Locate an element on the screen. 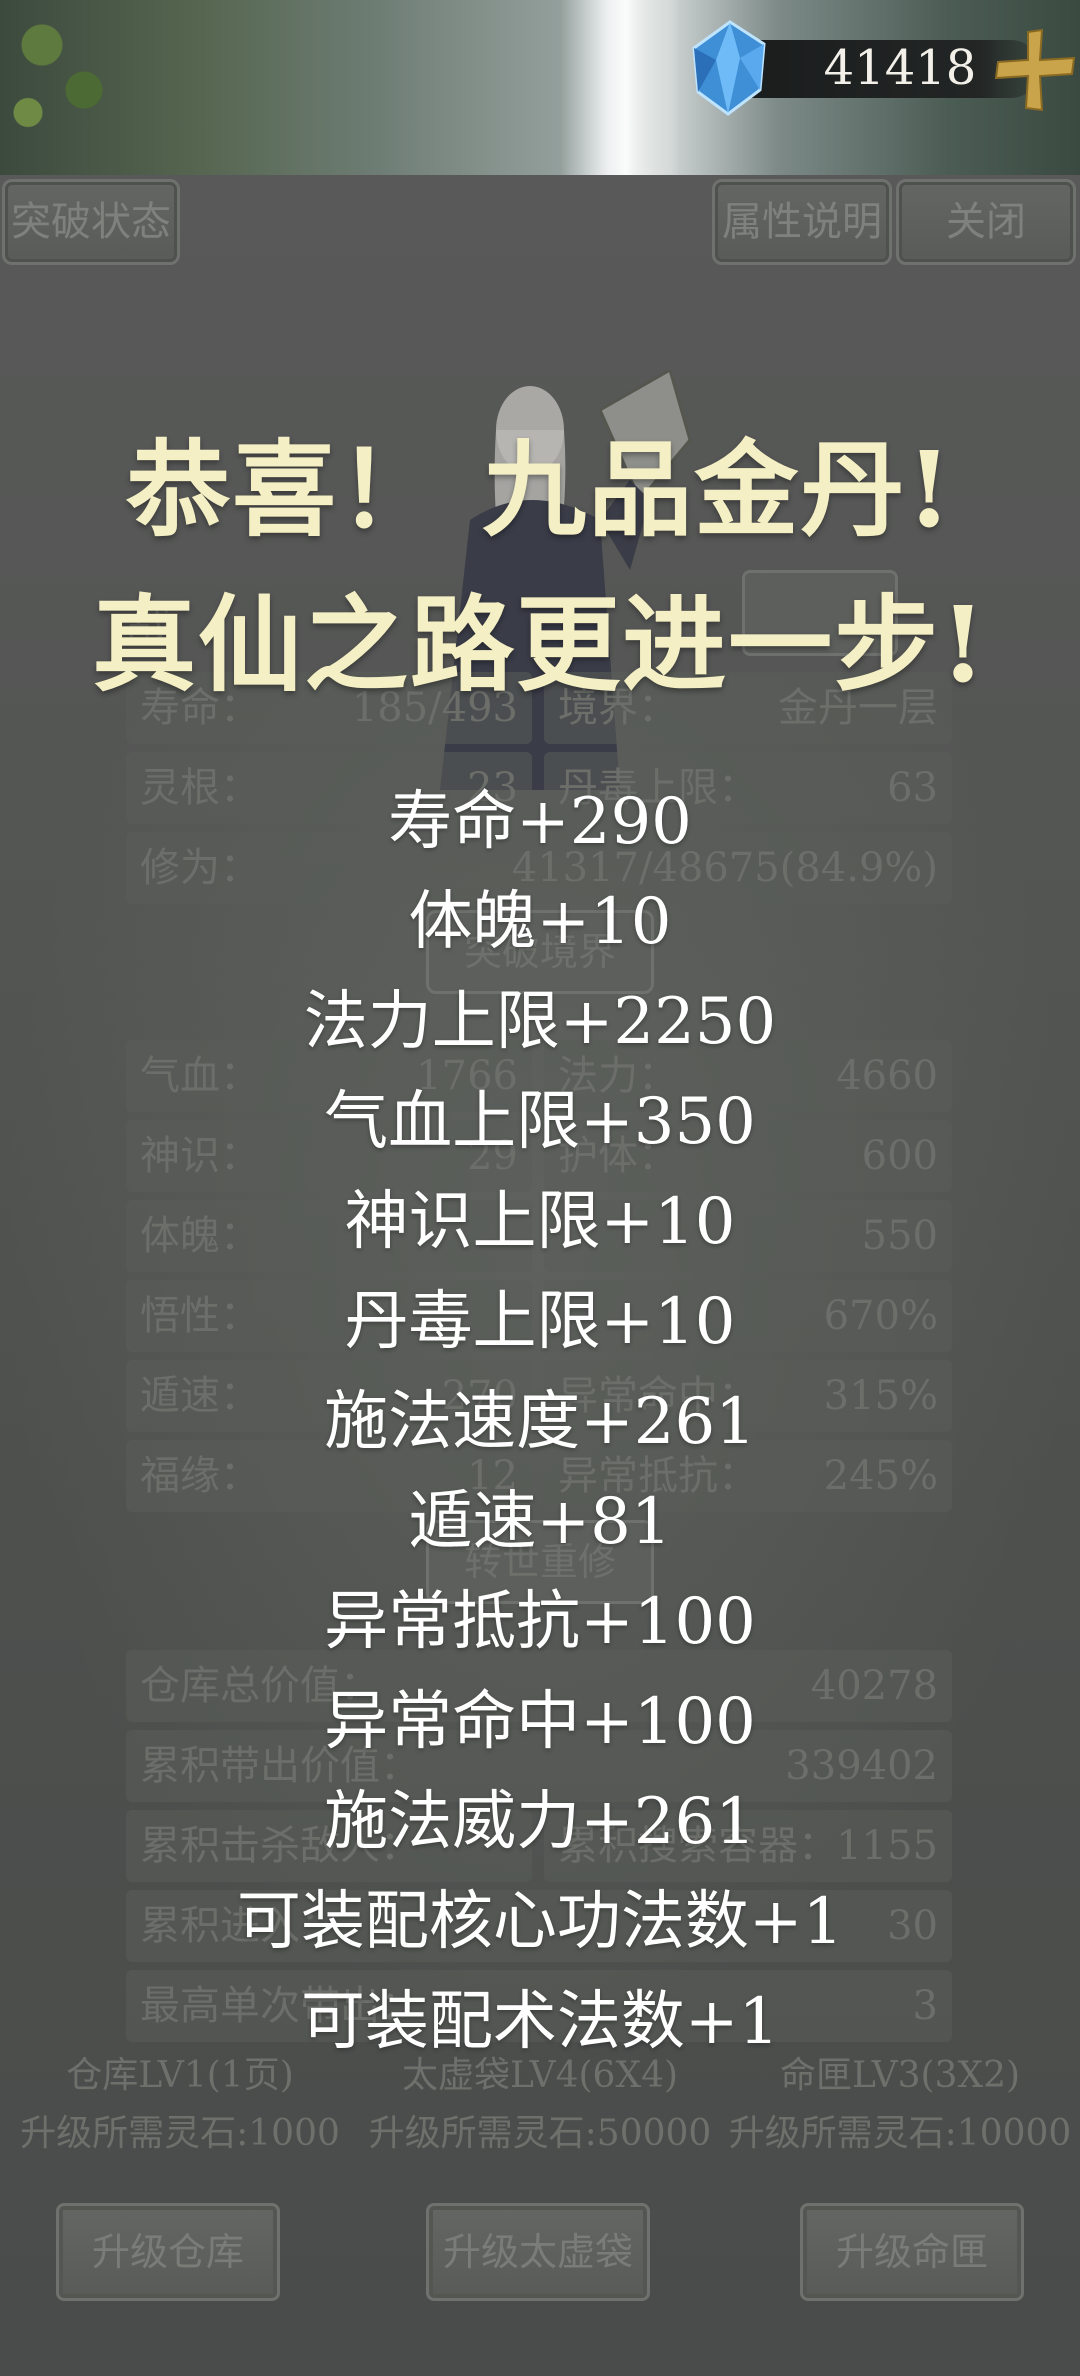 The image size is (1080, 2376). gain-item: 体魄+10 is located at coordinates (540, 922).